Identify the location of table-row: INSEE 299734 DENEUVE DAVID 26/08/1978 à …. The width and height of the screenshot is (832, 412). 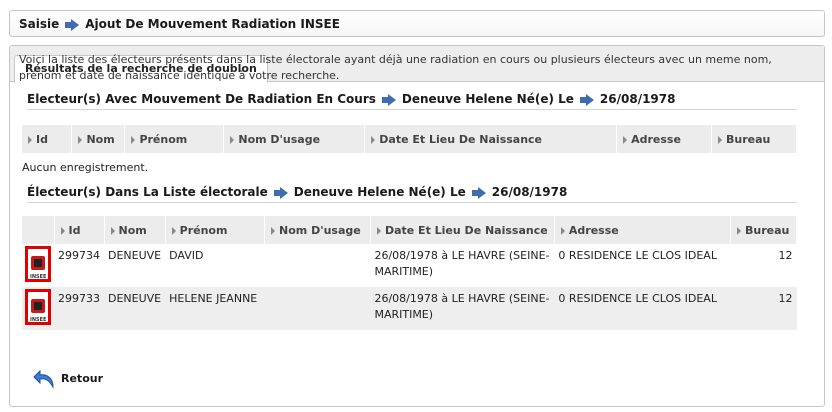
(409, 265).